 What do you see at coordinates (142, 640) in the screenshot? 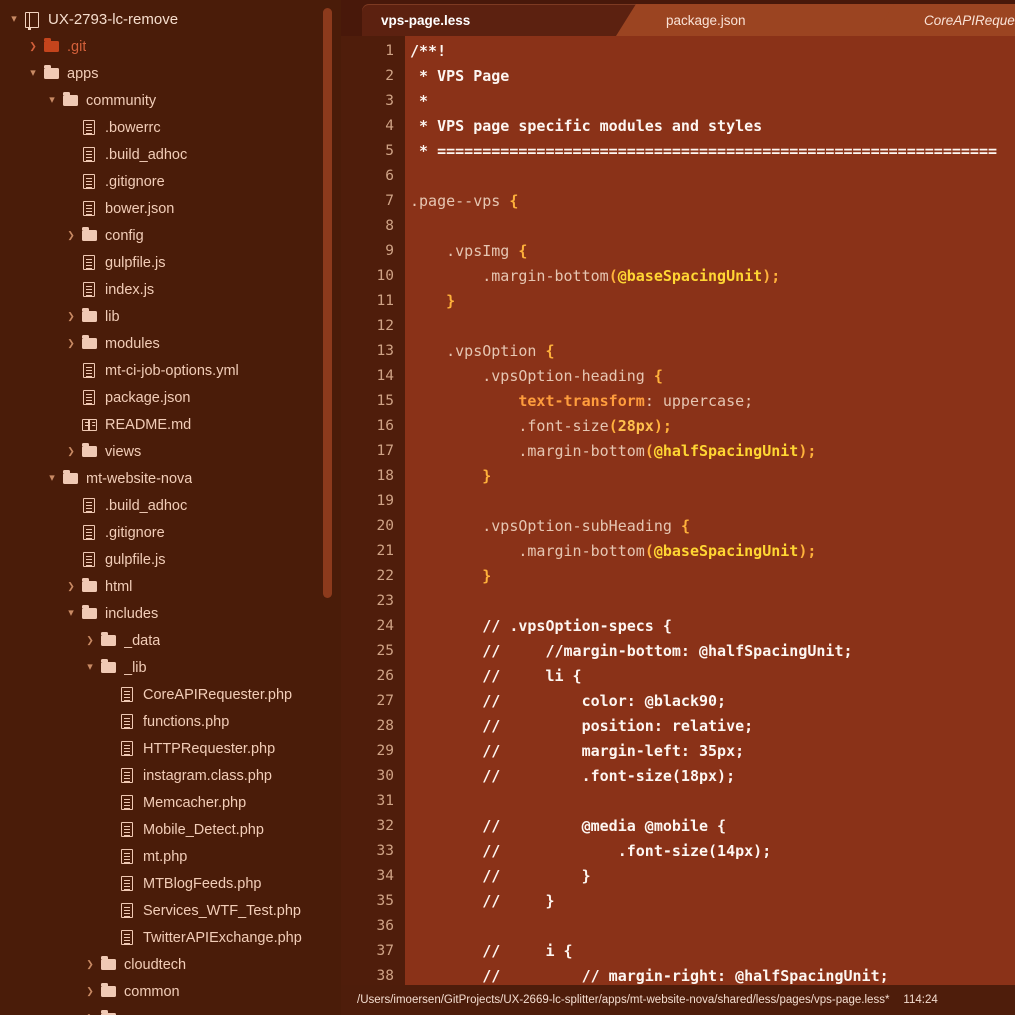
I see `tree-item-label: _data` at bounding box center [142, 640].